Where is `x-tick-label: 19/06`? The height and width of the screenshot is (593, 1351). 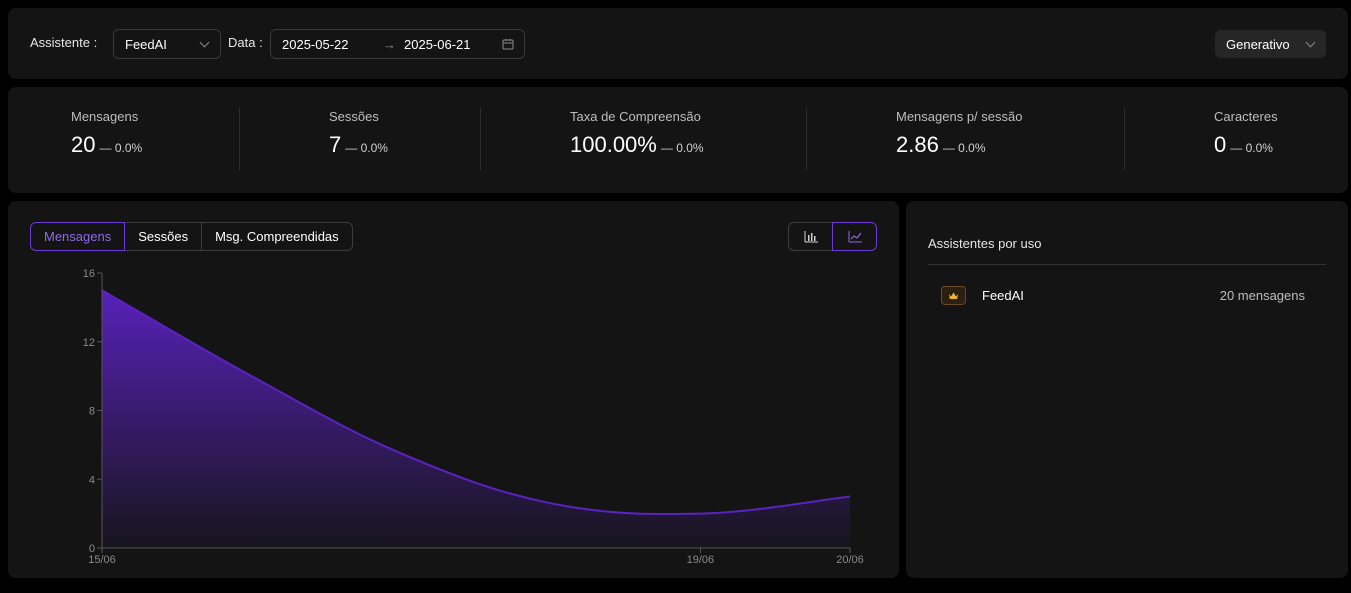
x-tick-label: 19/06 is located at coordinates (701, 560).